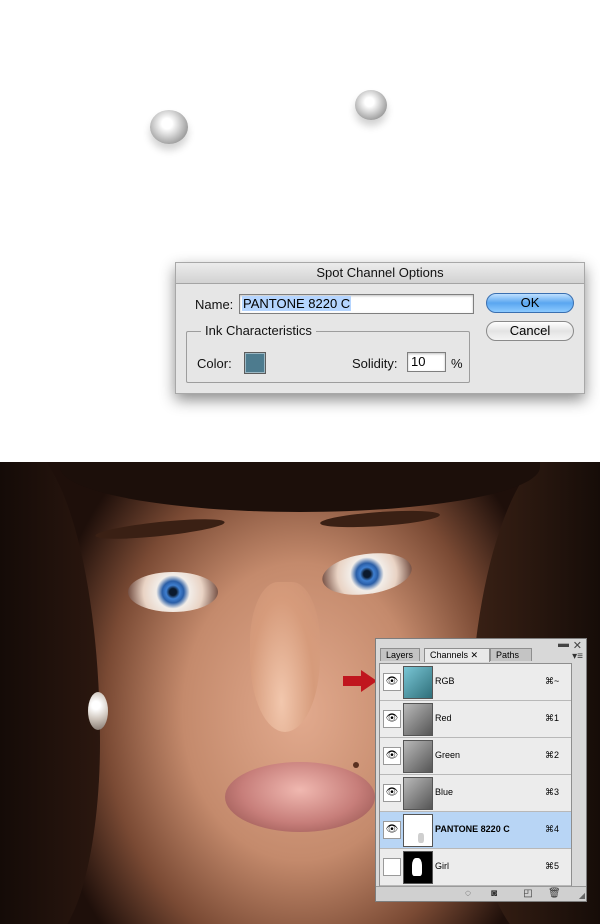 This screenshot has height=924, width=600. Describe the element at coordinates (481, 893) in the screenshot. I see `panel-footer: ◌ ◙ ◰ 🗑 ◢` at that location.